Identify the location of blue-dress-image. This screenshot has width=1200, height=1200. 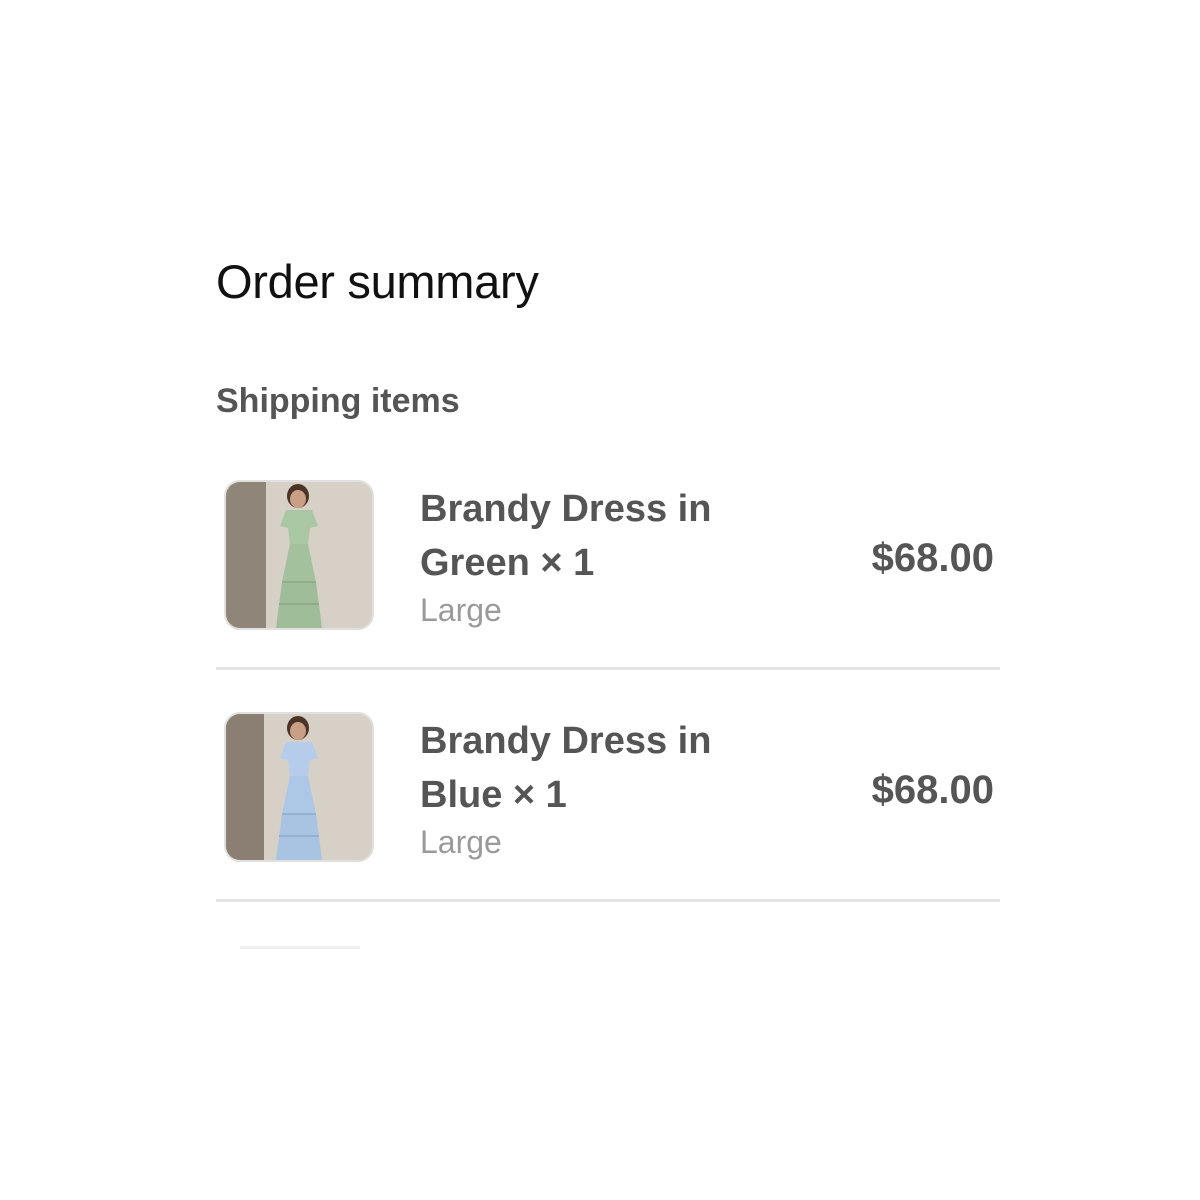
(299, 787).